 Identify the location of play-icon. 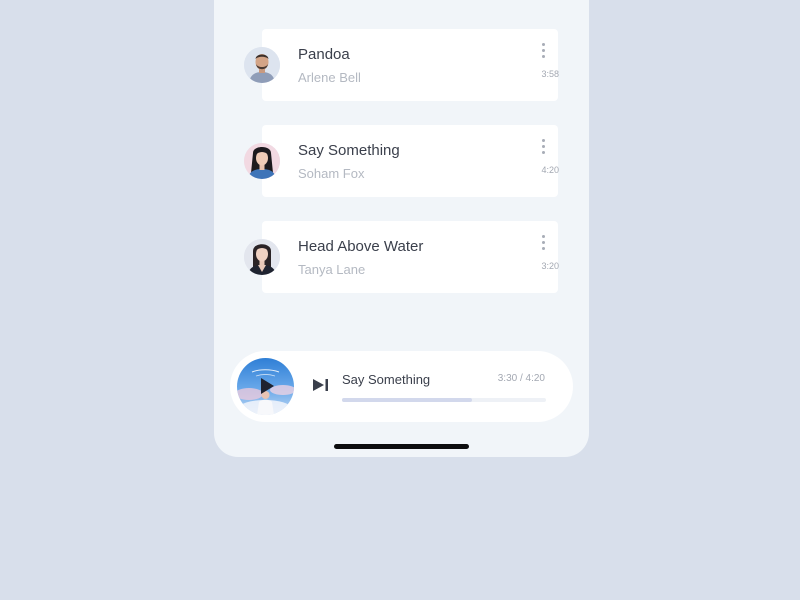
(267, 386).